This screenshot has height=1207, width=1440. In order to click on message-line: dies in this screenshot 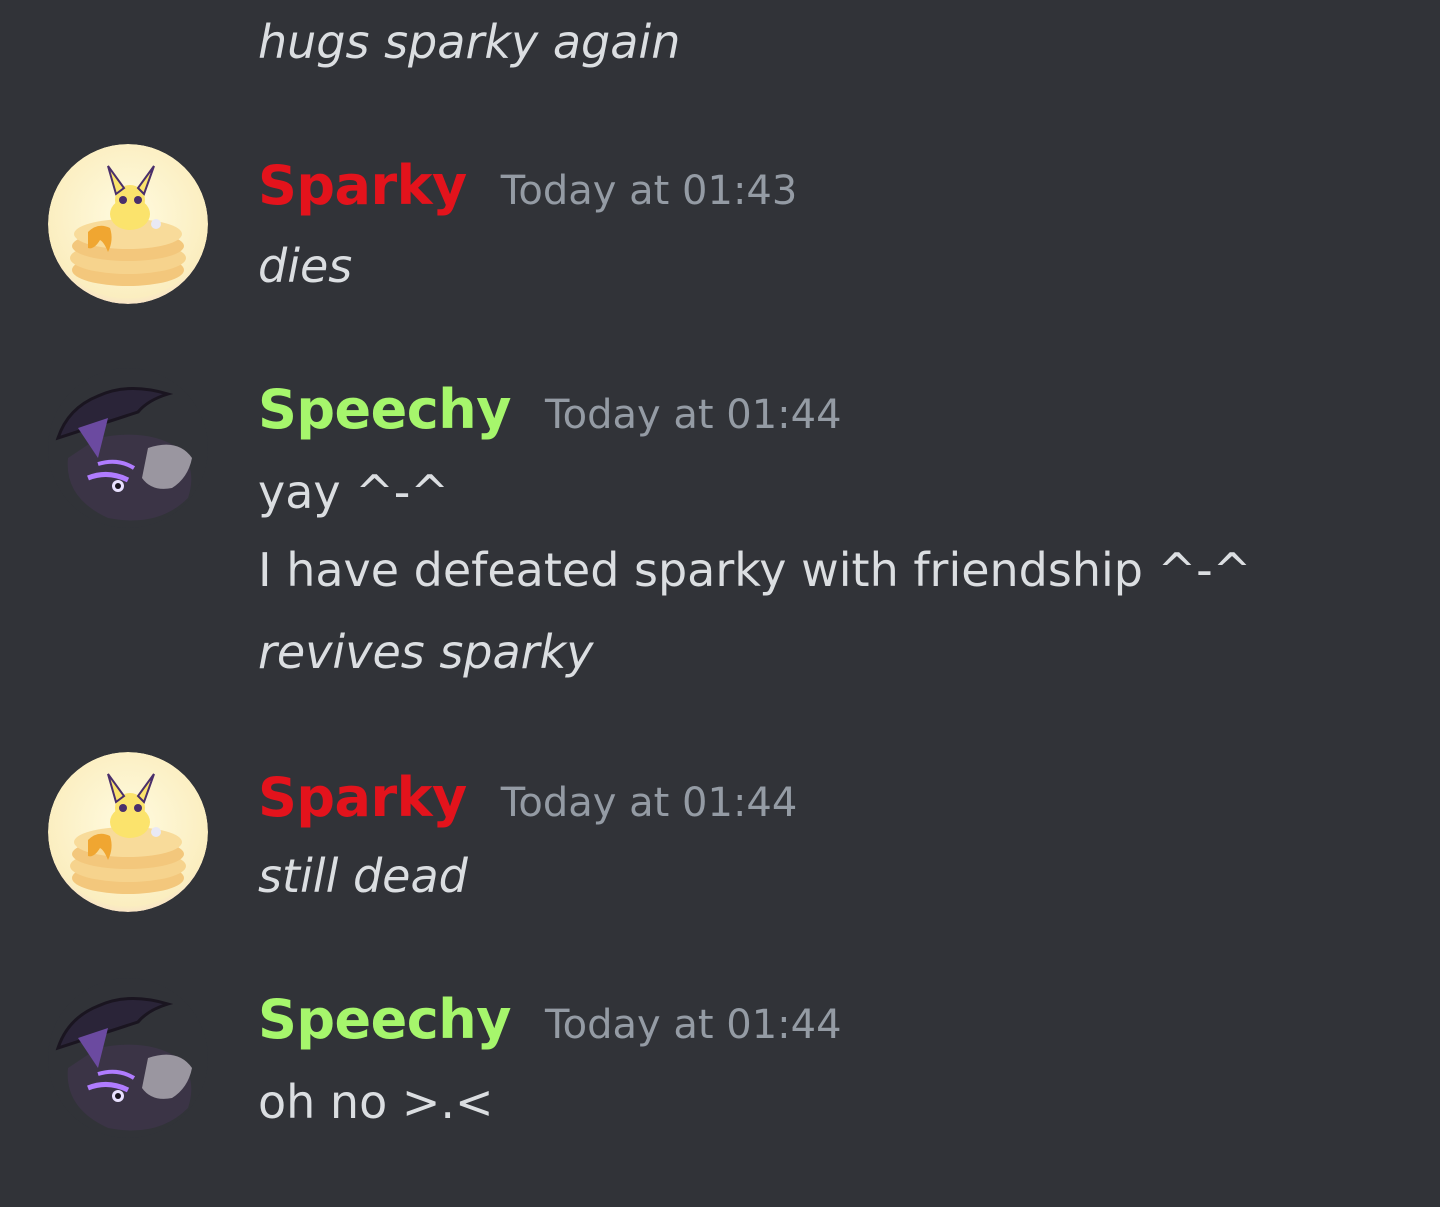, I will do `click(305, 266)`.